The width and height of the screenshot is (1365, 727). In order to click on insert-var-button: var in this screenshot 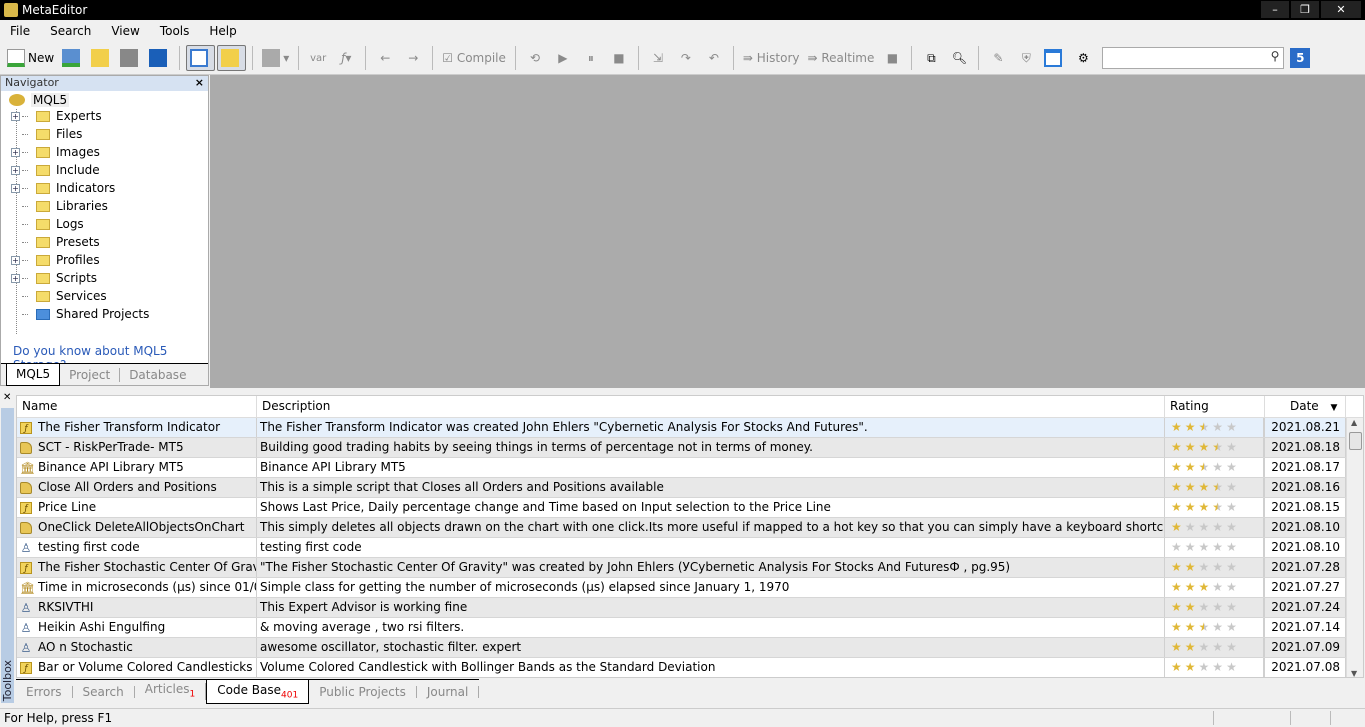, I will do `click(318, 58)`.